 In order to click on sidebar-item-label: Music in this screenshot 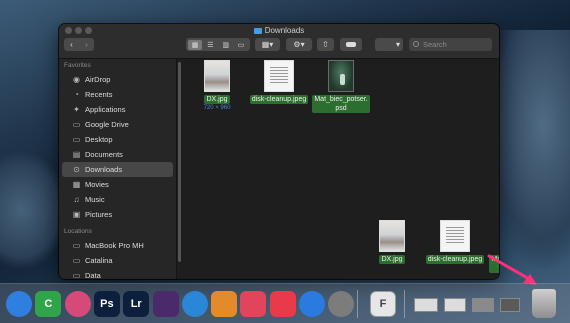, I will do `click(95, 199)`.